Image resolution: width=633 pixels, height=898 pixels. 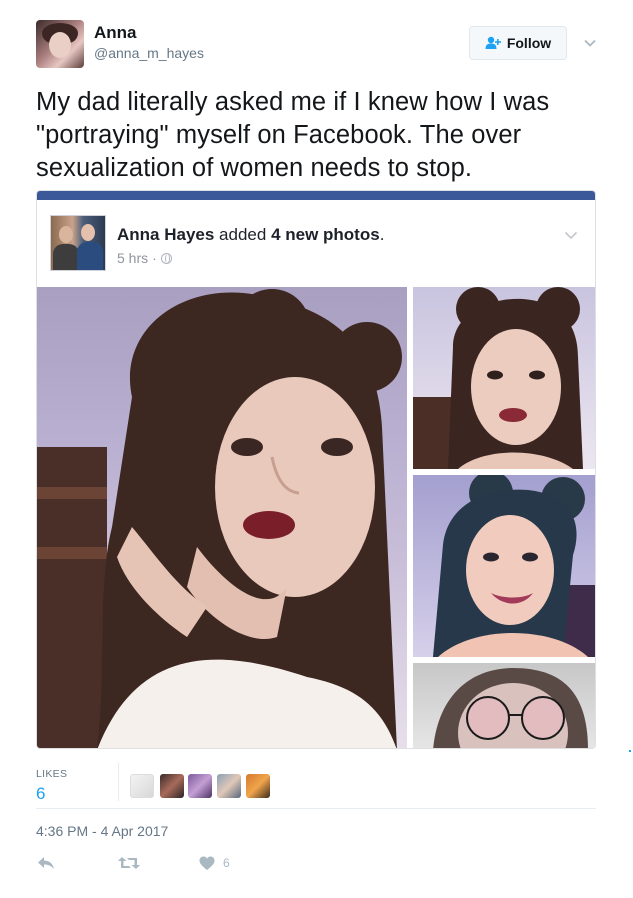 I want to click on follow-button: Follow, so click(x=518, y=43).